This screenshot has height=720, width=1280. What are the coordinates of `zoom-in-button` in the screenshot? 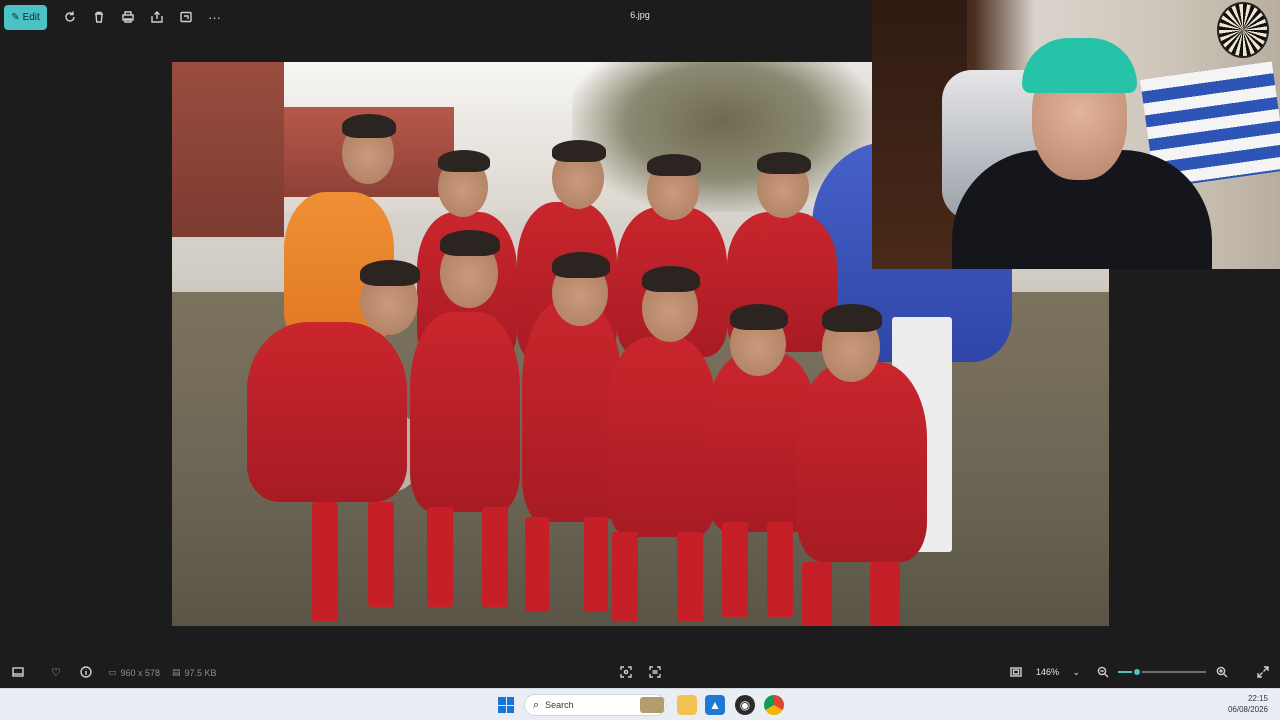 It's located at (1222, 672).